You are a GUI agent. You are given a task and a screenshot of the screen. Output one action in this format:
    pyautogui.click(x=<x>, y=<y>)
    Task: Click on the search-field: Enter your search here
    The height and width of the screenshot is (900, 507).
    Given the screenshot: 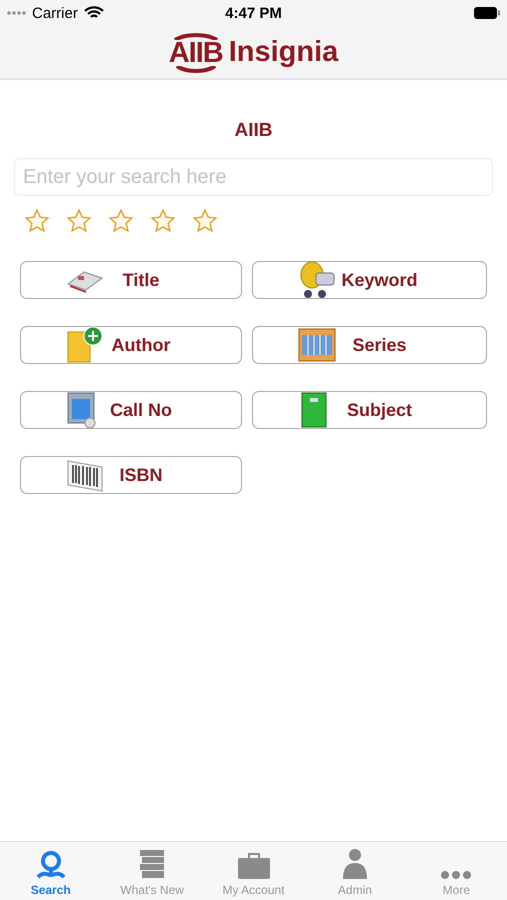 What is the action you would take?
    pyautogui.click(x=253, y=177)
    